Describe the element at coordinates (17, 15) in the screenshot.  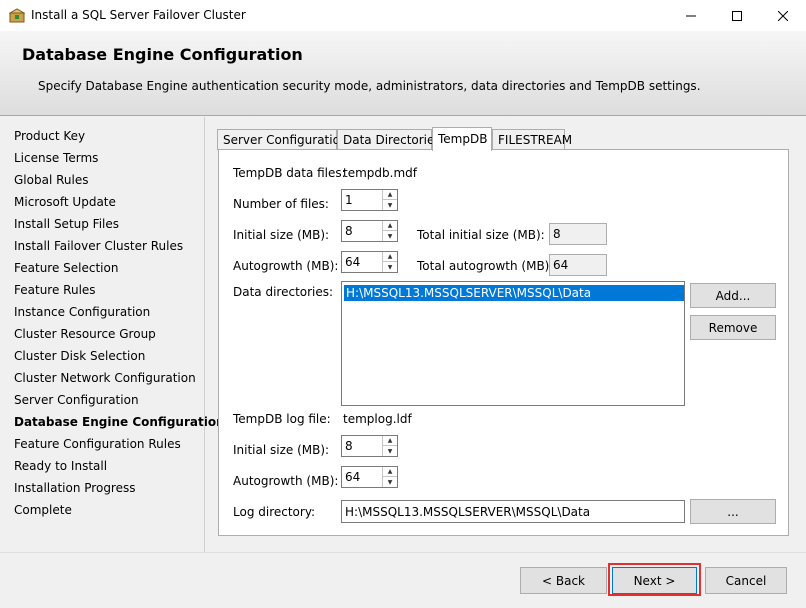
I see `installer-box-icon` at that location.